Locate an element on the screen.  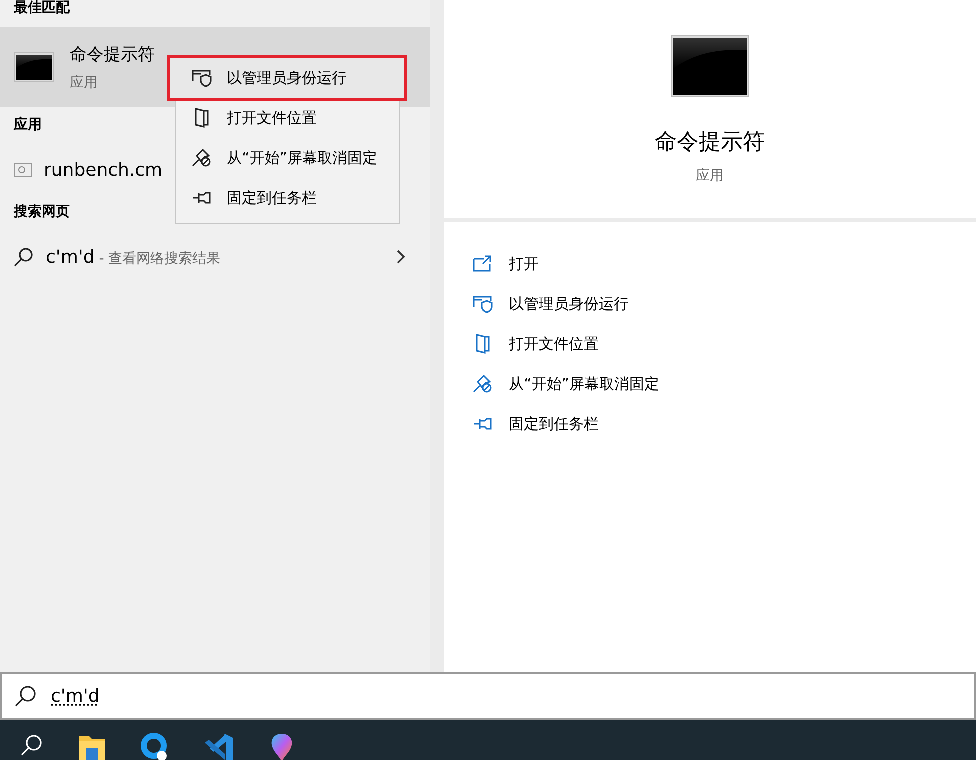
web-search-item: c'm'd - 查看网络搜索结果 is located at coordinates (215, 257).